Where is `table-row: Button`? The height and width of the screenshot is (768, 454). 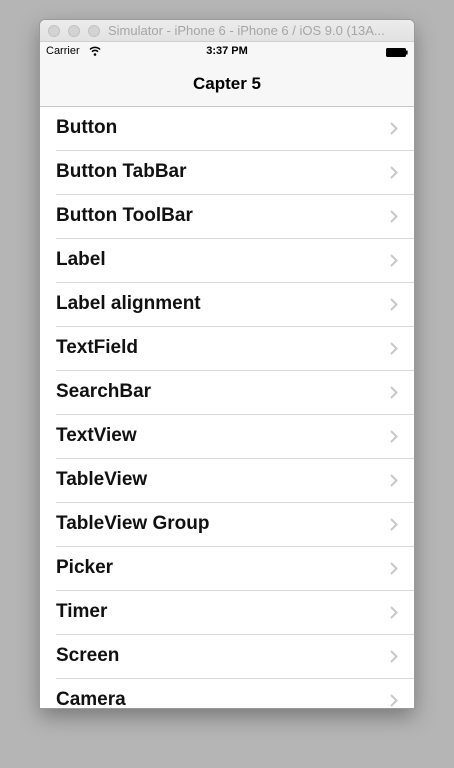 table-row: Button is located at coordinates (235, 129).